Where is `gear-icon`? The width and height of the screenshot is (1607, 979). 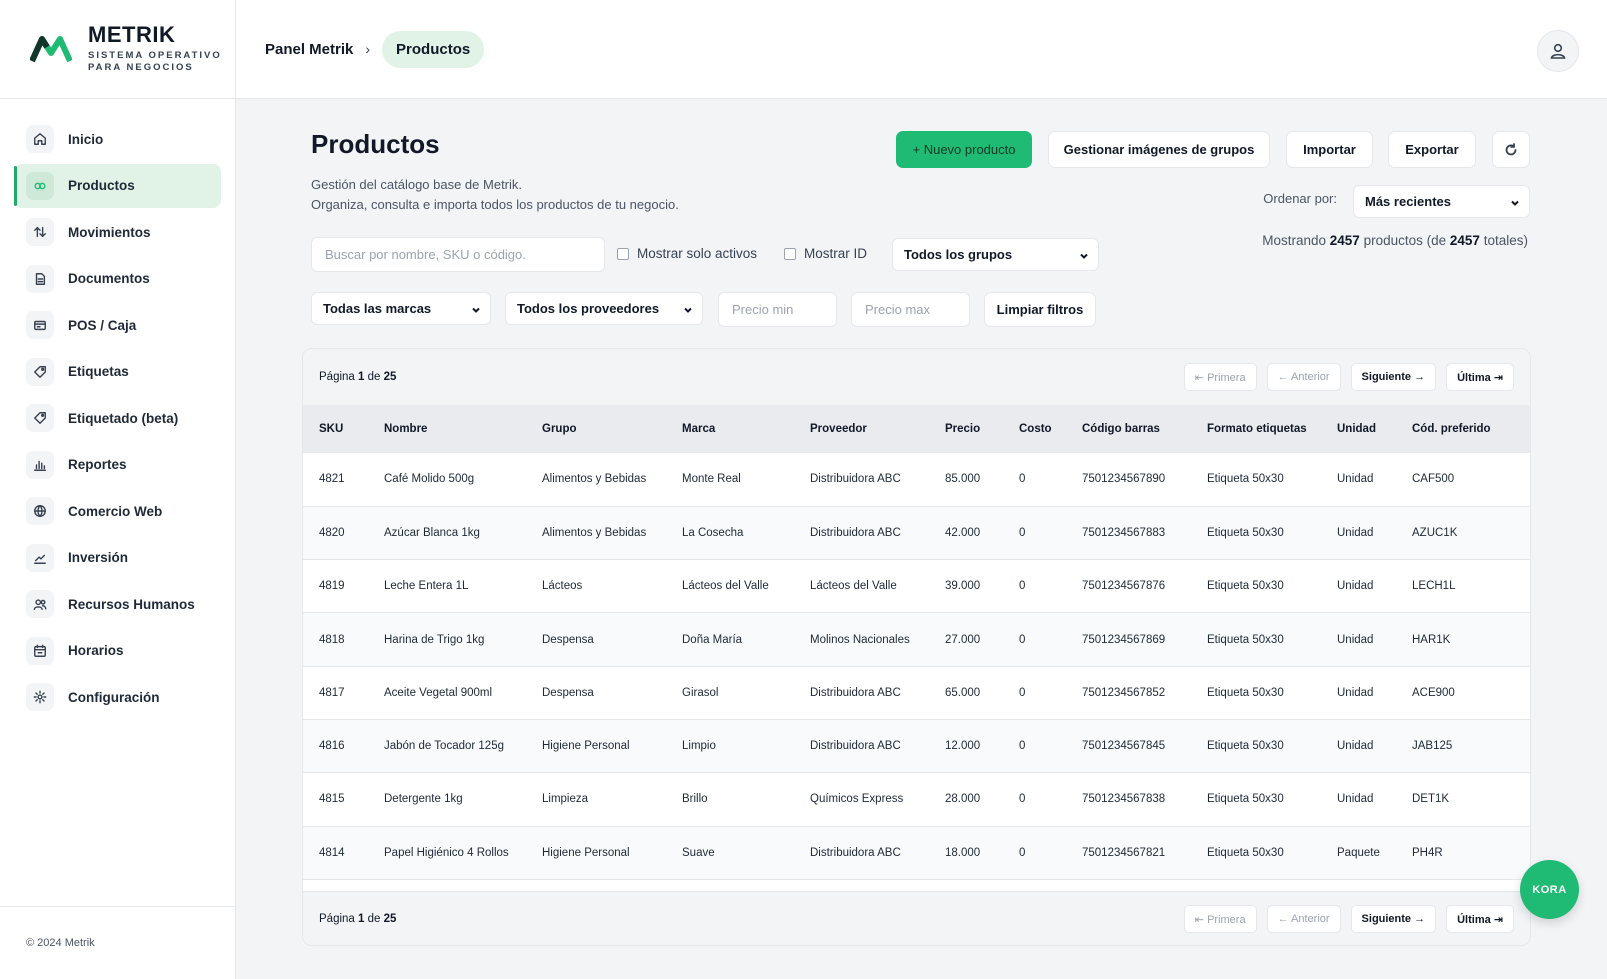
gear-icon is located at coordinates (40, 697).